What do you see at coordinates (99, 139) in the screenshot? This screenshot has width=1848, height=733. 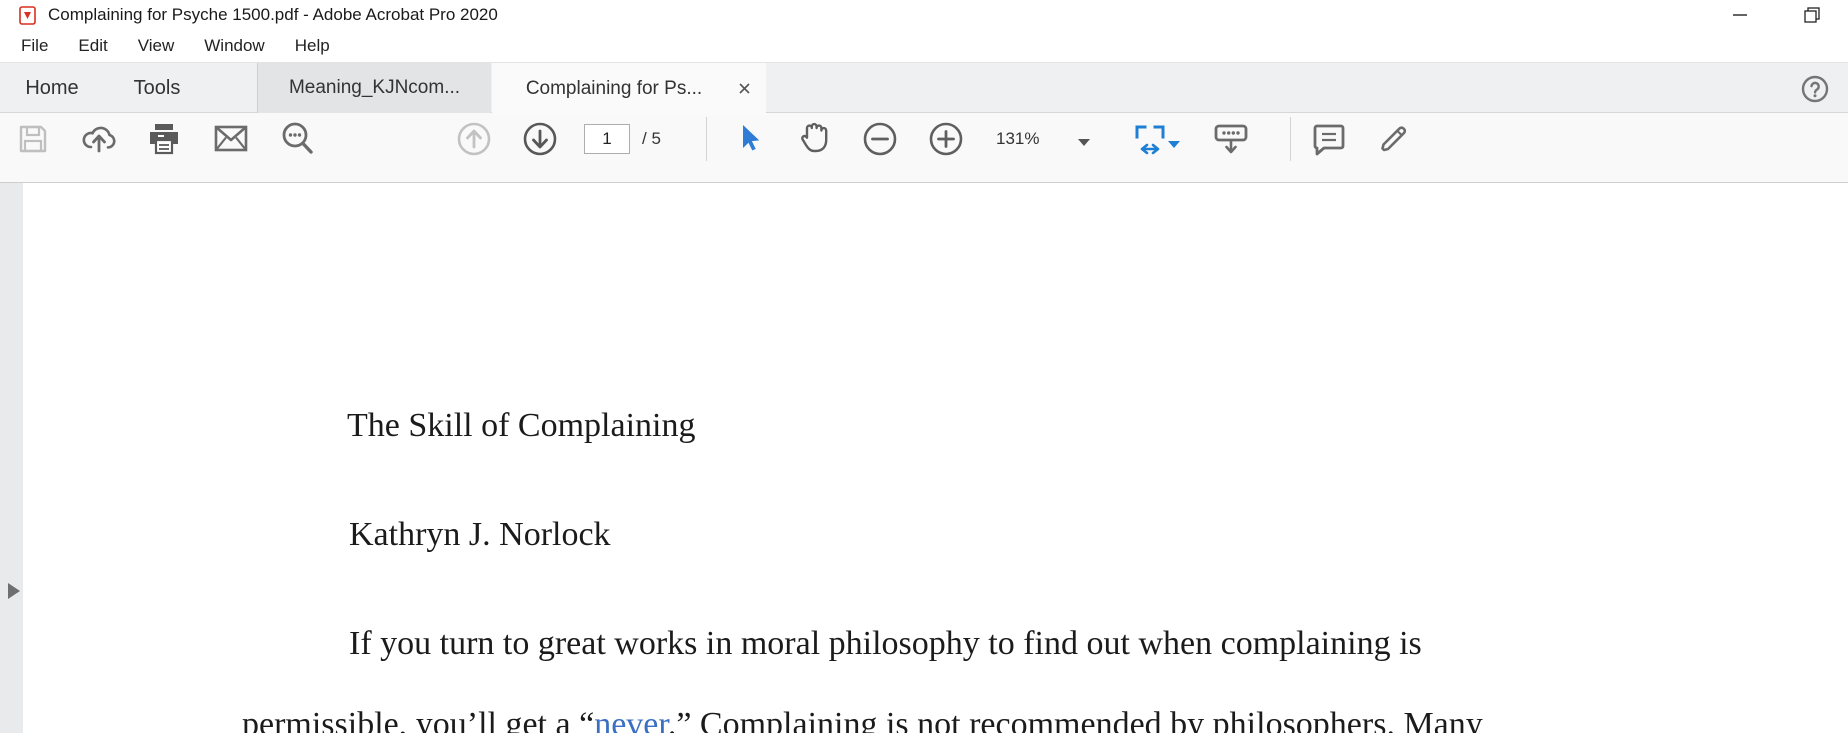 I see `cloud-upload-icon` at bounding box center [99, 139].